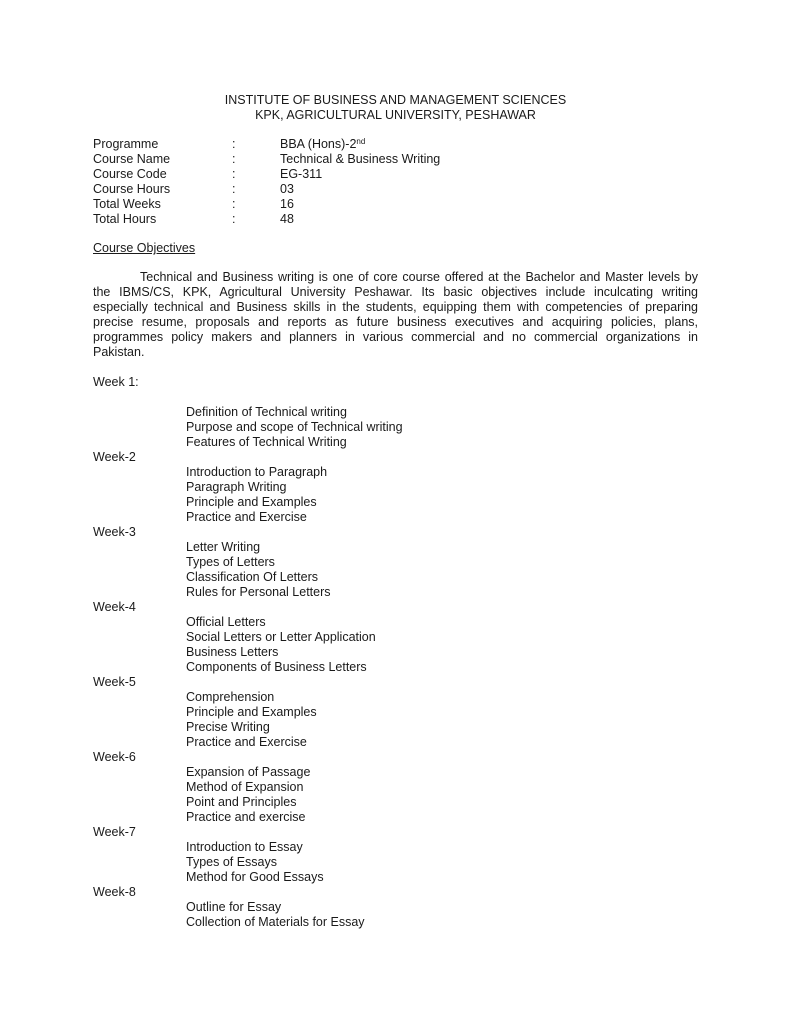 Image resolution: width=791 pixels, height=1024 pixels. I want to click on course-info-value-text: BBA (Hons)-2, so click(318, 144).